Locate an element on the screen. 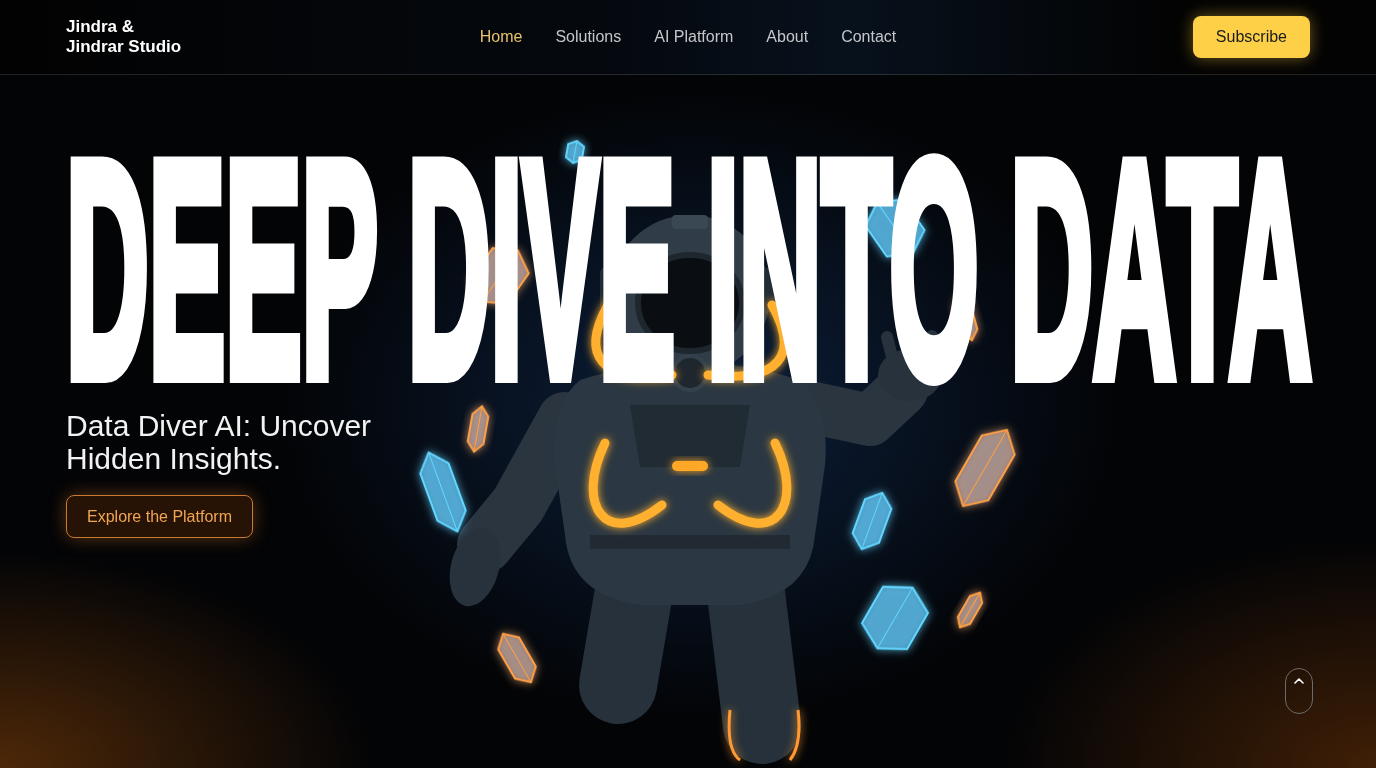  hero-subtitle: Data Diver AI: Uncover Hidden Insights. is located at coordinates (219, 442).